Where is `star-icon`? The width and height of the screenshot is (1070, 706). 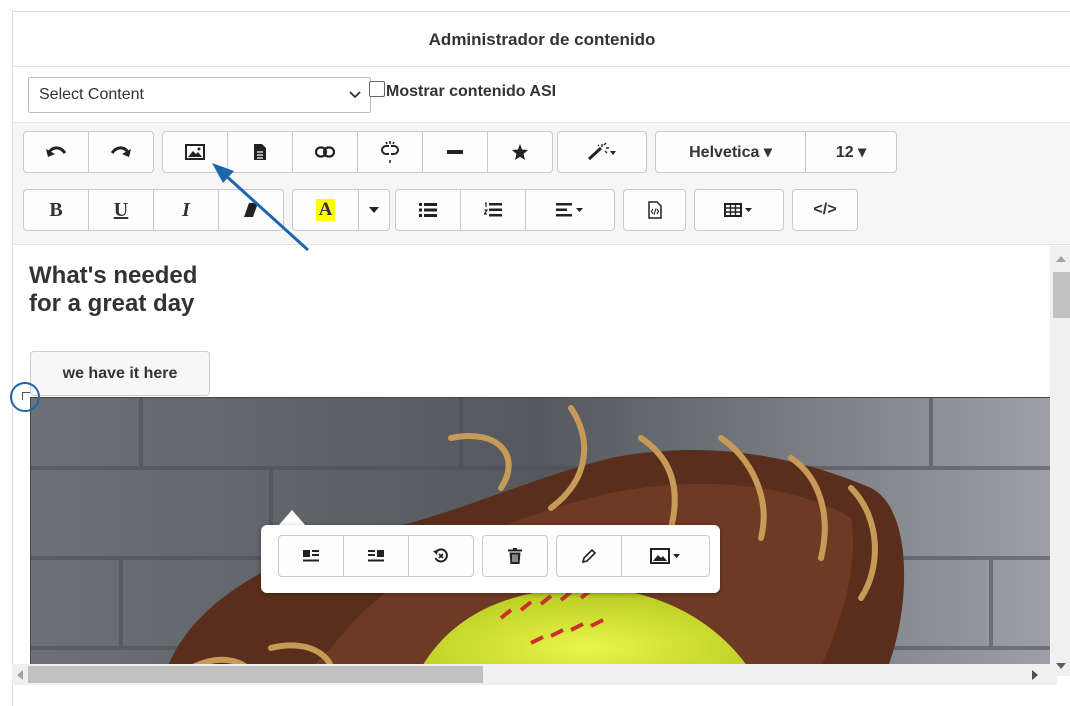 star-icon is located at coordinates (520, 152).